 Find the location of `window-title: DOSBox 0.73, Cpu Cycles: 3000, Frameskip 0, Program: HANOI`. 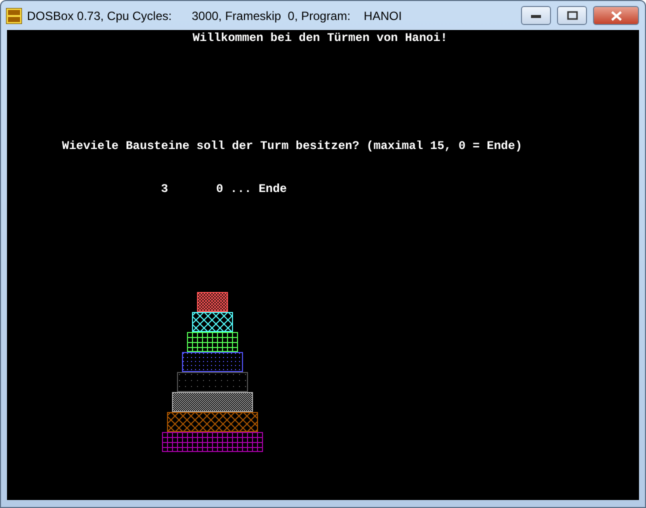

window-title: DOSBox 0.73, Cpu Cycles: 3000, Frameskip 0, Program: HANOI is located at coordinates (215, 15).